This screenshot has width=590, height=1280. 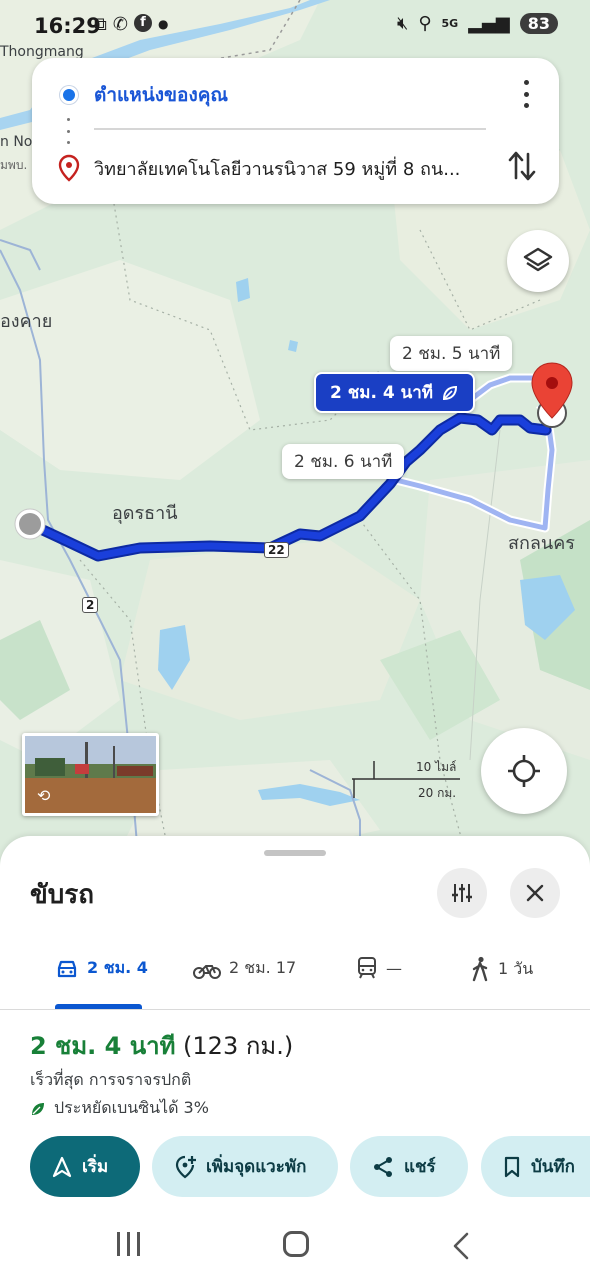 I want to click on travel-mode-tabs: 2 ชม. 4 2 ชม. 17 — 1 วัน, so click(x=295, y=973).